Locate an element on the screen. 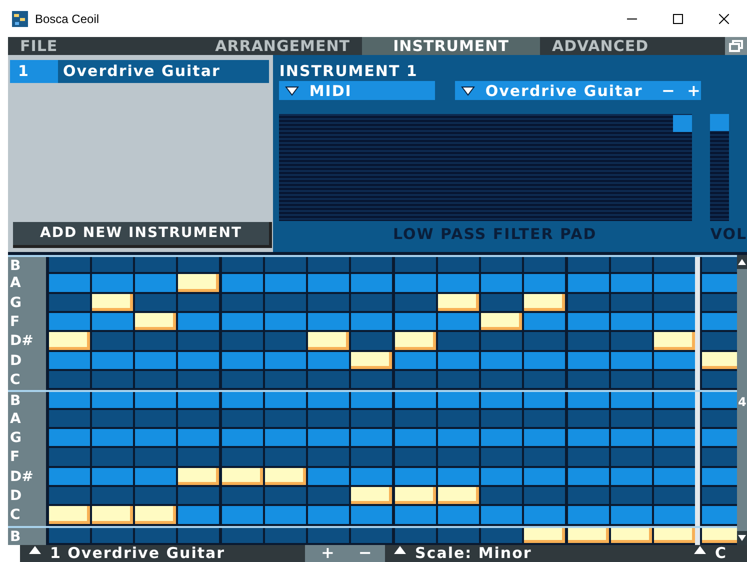 Image resolution: width=747 pixels, height=562 pixels. dropdown-icon is located at coordinates (292, 91).